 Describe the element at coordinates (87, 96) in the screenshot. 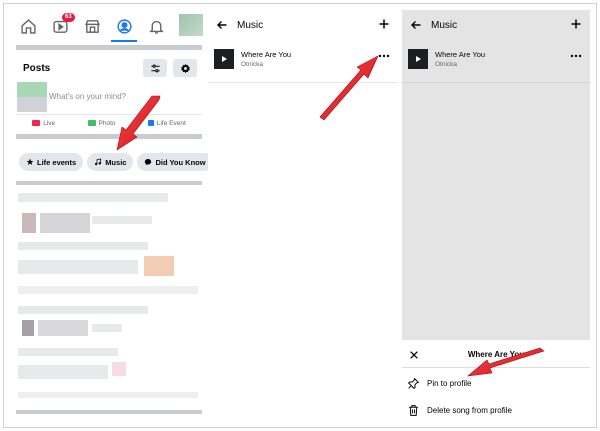

I see `composer-input: What's on your mind?` at that location.